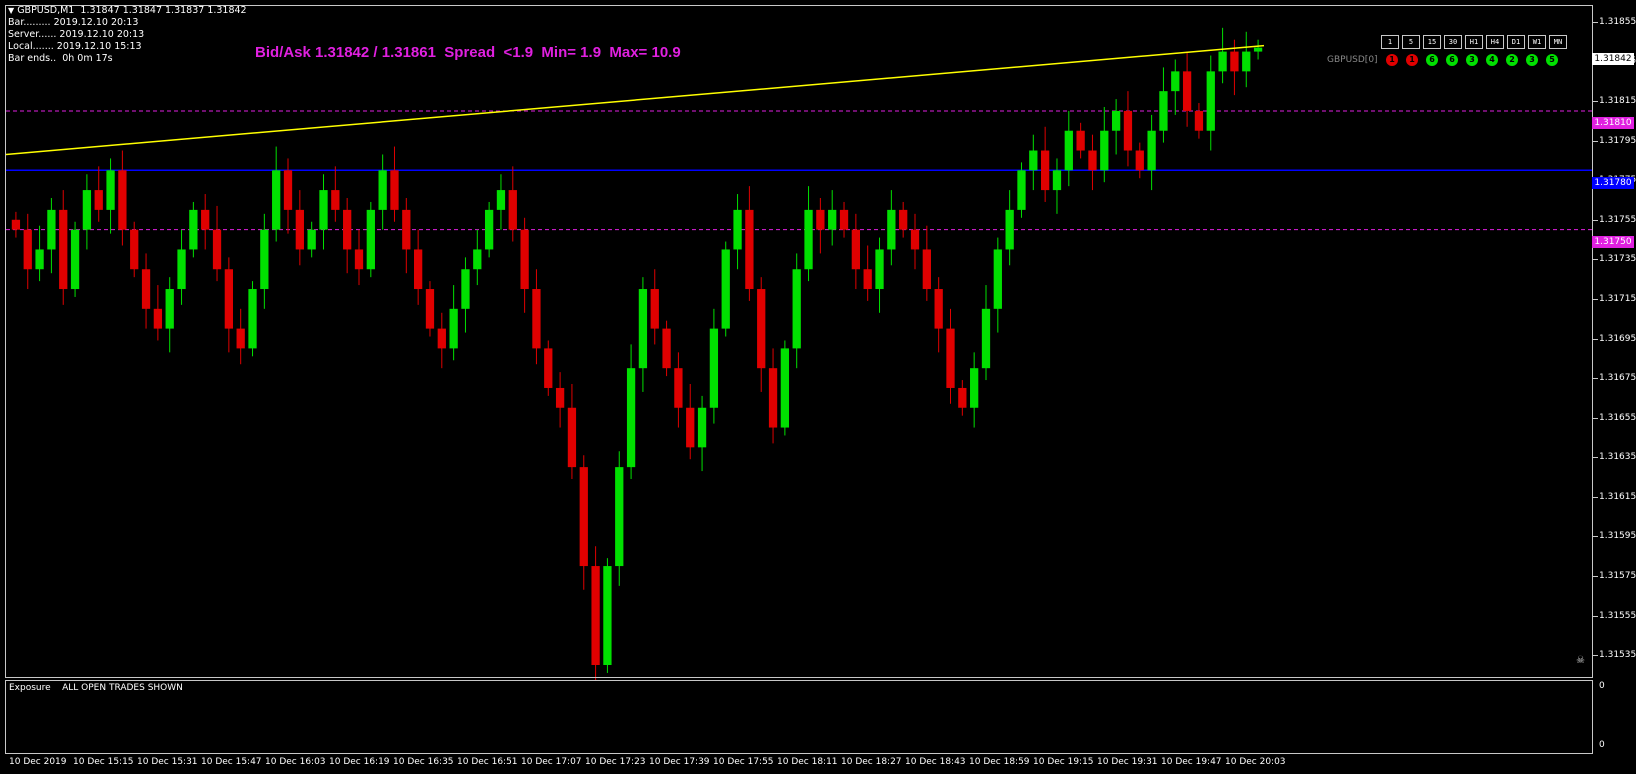 The image size is (1636, 774). I want to click on price-label: 1.31675, so click(1617, 378).